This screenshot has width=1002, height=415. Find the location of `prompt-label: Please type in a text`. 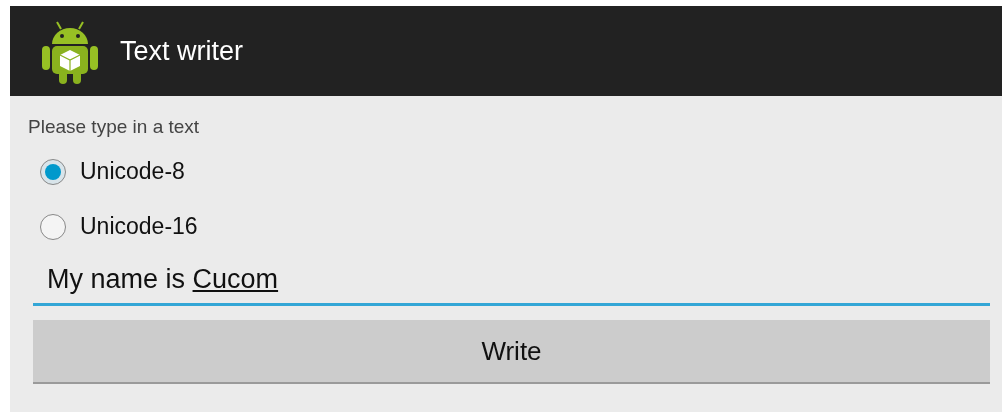

prompt-label: Please type in a text is located at coordinates (114, 127).